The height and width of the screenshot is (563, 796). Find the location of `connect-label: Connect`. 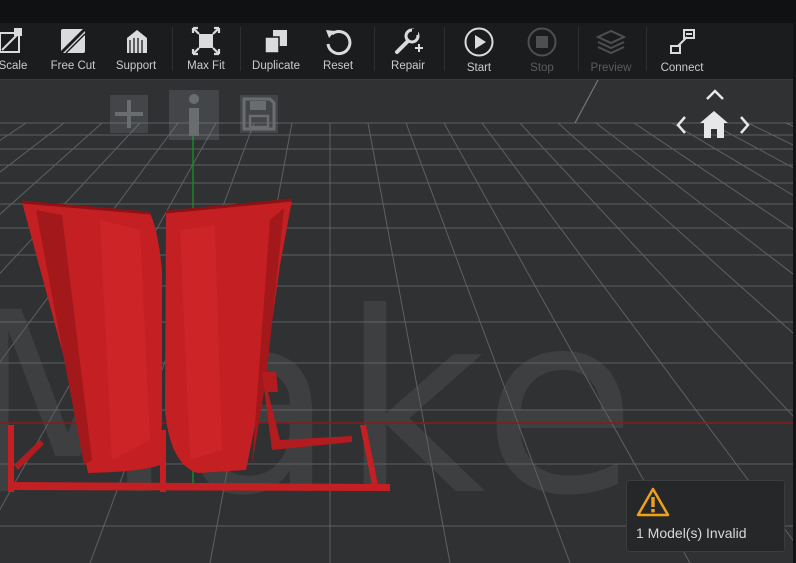

connect-label: Connect is located at coordinates (682, 68).